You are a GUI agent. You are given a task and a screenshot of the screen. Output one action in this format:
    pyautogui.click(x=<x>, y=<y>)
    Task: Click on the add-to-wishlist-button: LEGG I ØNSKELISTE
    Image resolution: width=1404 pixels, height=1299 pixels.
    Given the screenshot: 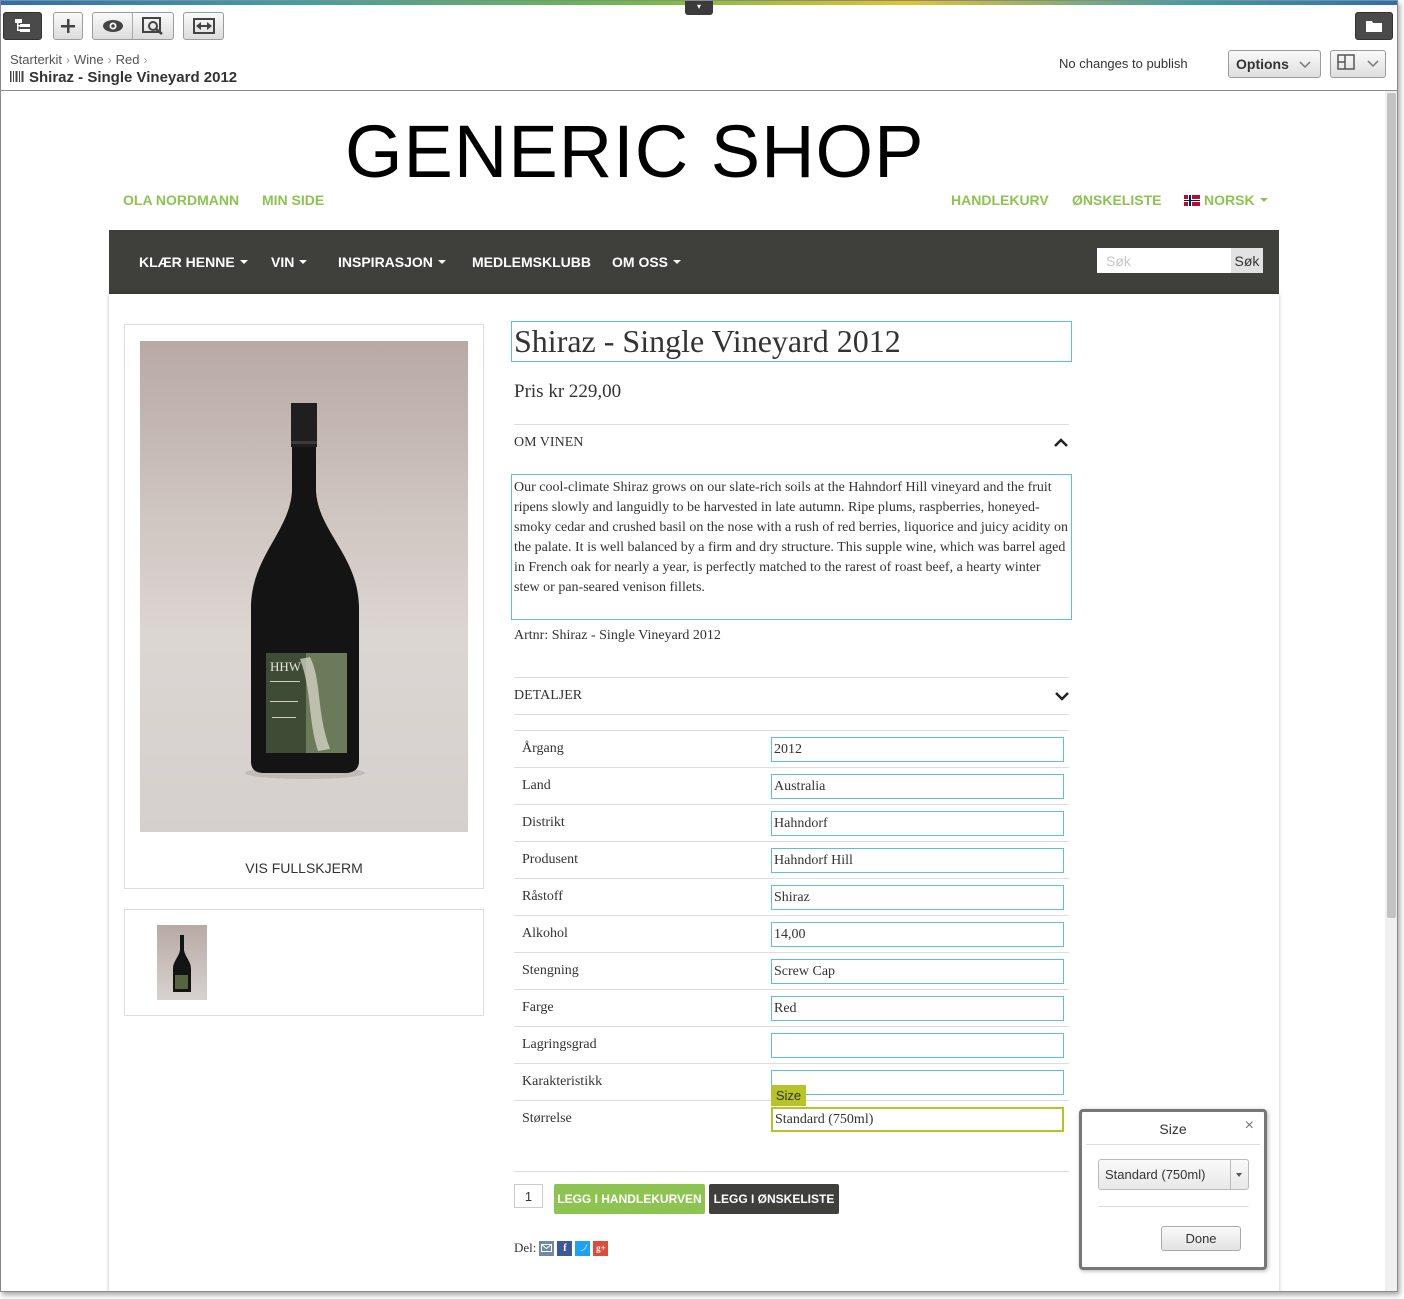 What is the action you would take?
    pyautogui.click(x=774, y=1199)
    